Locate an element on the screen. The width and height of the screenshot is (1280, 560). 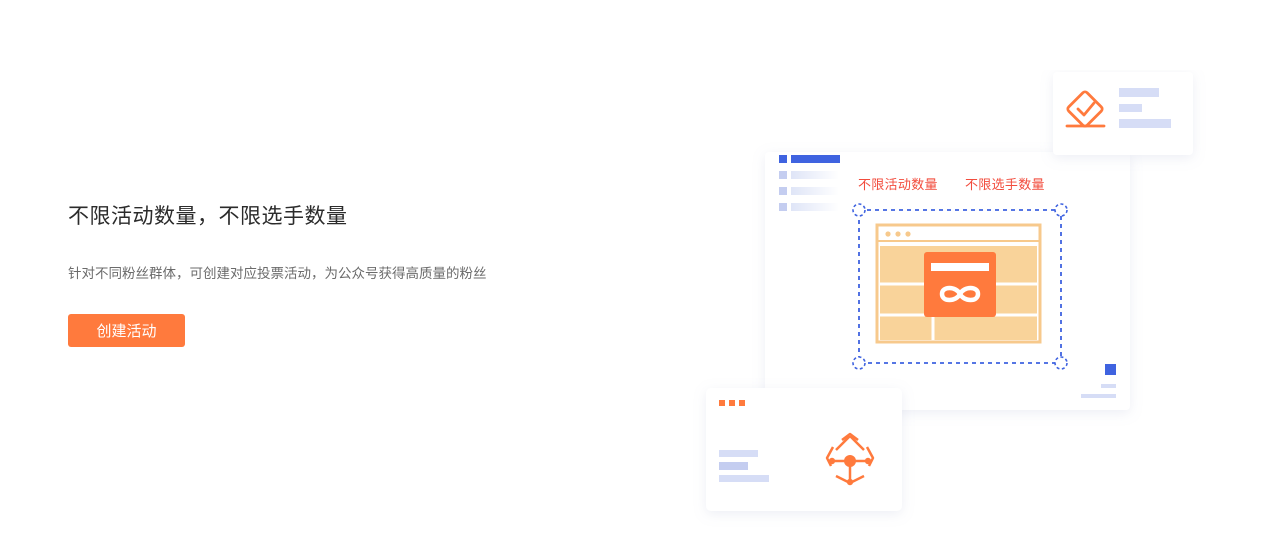
bottom-left-card is located at coordinates (804, 449).